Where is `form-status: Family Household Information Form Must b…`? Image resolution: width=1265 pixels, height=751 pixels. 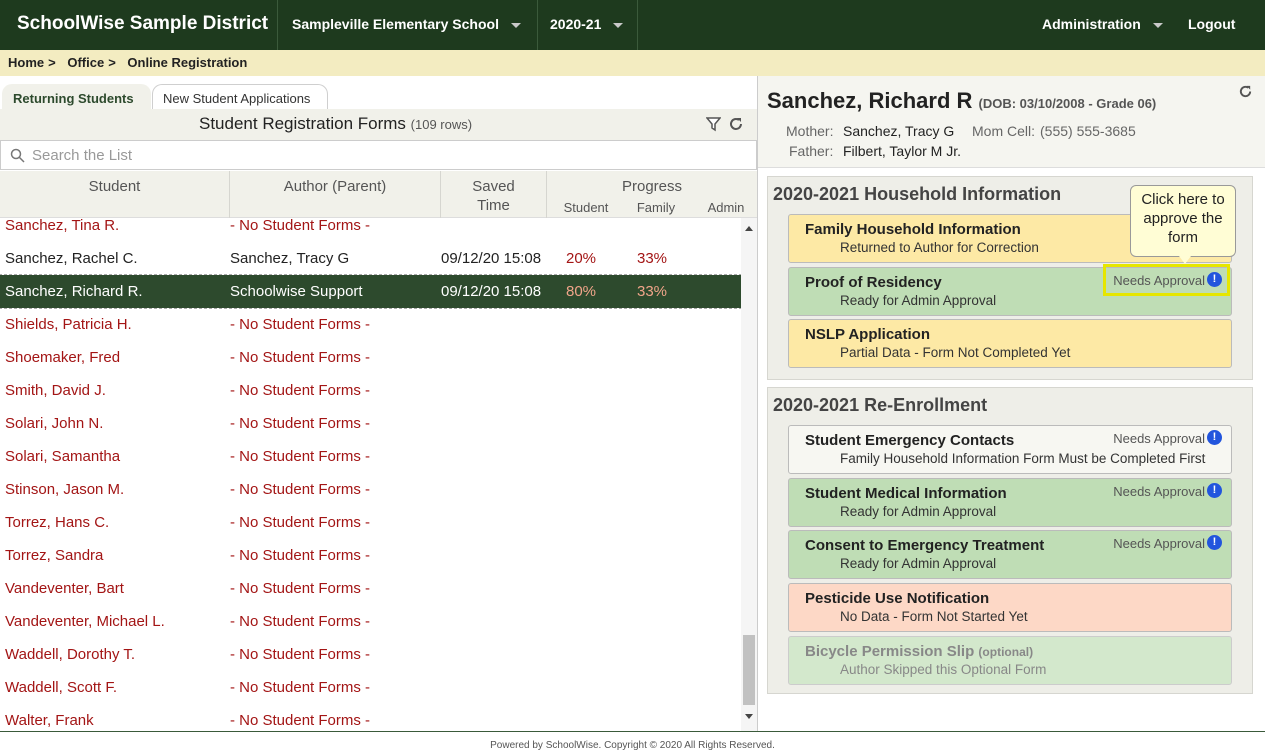 form-status: Family Household Information Form Must b… is located at coordinates (1023, 458).